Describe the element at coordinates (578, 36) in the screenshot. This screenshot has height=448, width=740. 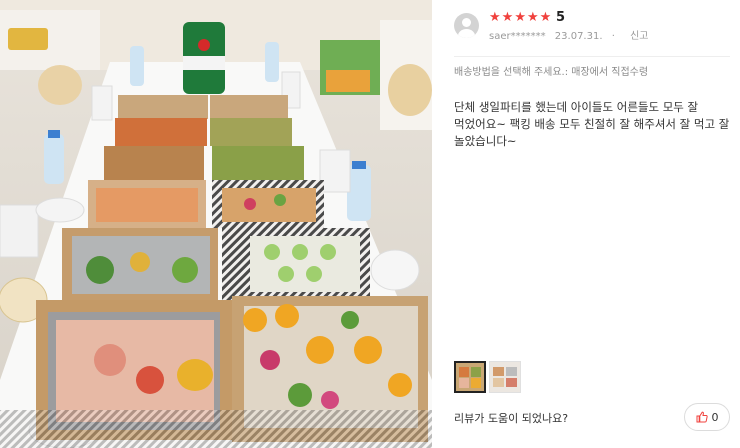
I see `review-date: 23.07.31.` at that location.